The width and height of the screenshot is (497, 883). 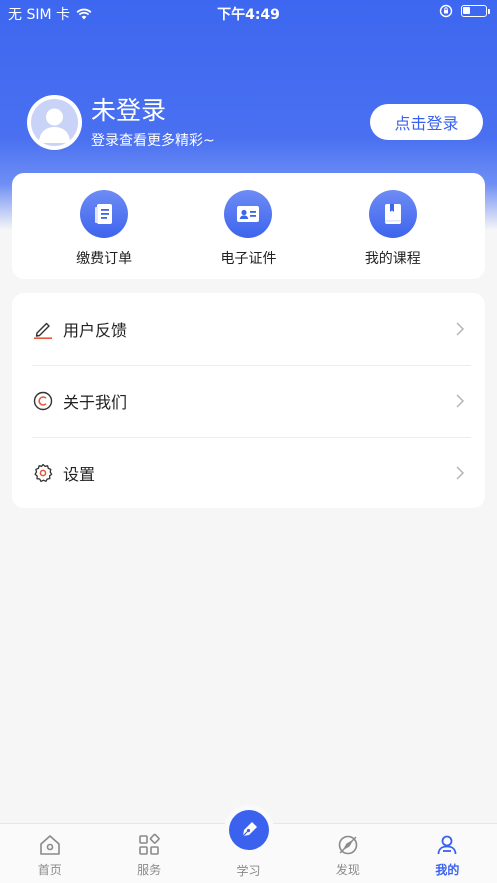 I want to click on profile-section: 未登录 登录查看更多精彩~, so click(x=121, y=122).